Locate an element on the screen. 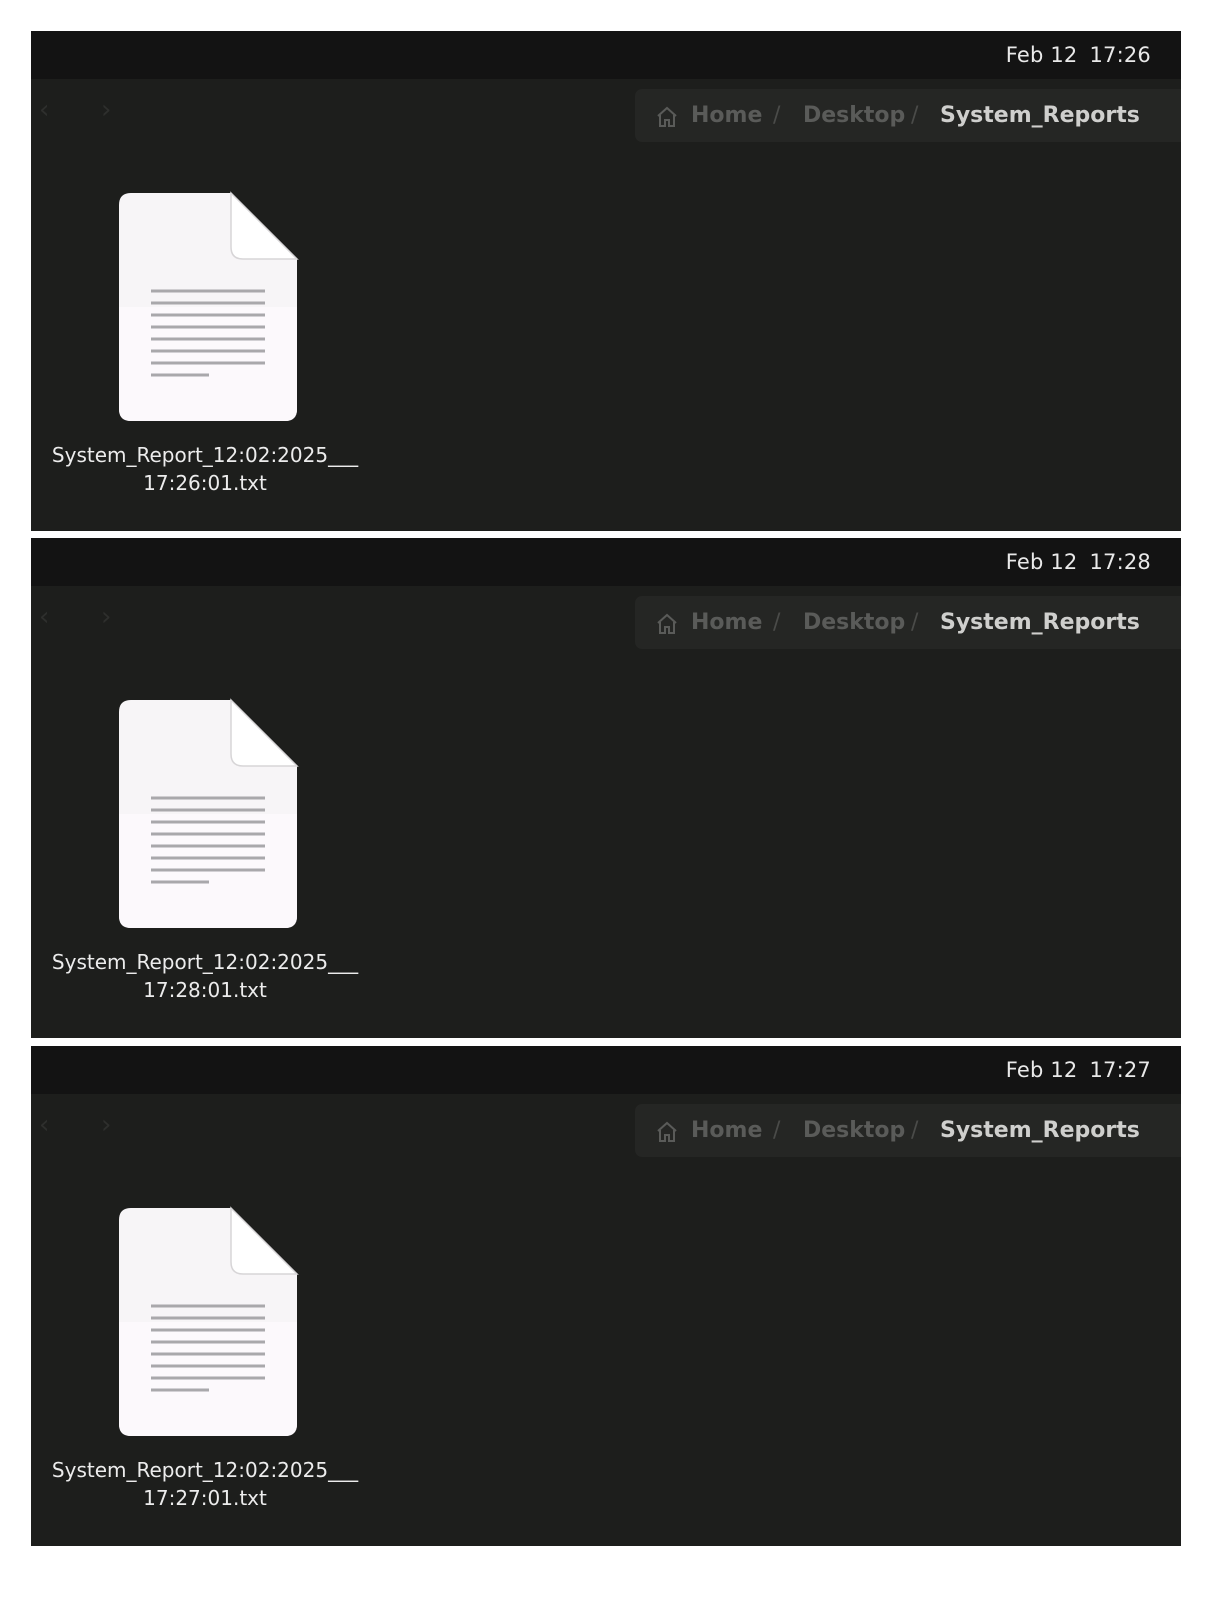 The image size is (1213, 1600). clock: Feb 12 17:28 is located at coordinates (1078, 562).